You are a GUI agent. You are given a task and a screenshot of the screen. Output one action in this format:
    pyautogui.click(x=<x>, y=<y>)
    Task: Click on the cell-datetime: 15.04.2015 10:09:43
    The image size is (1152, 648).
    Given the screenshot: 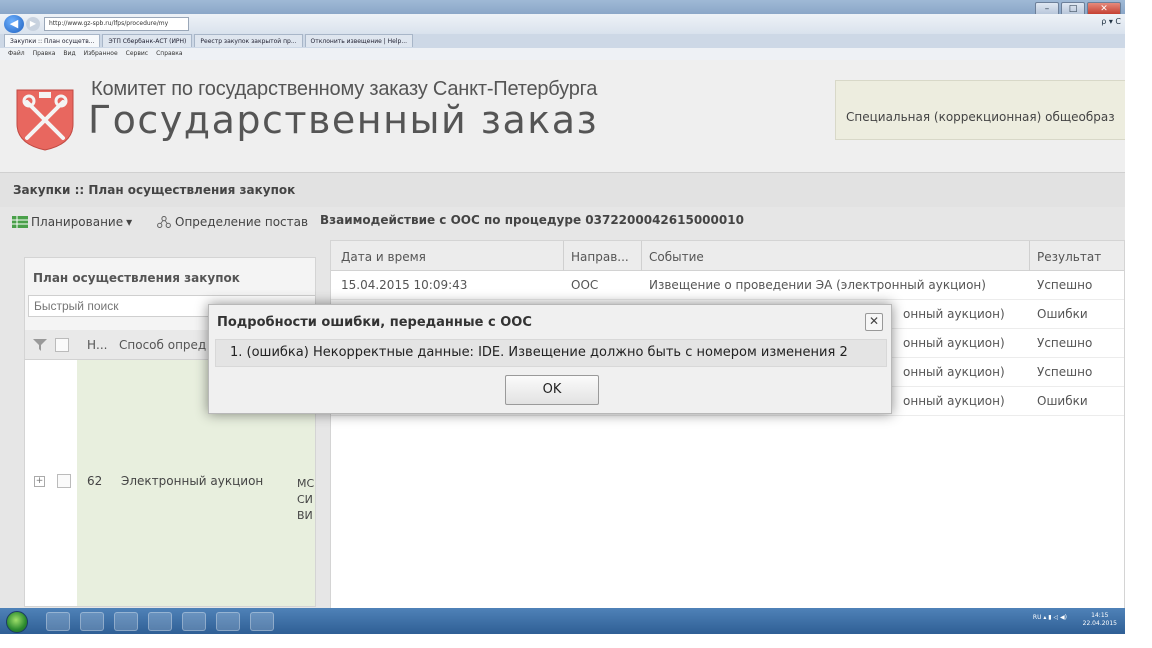 What is the action you would take?
    pyautogui.click(x=404, y=285)
    